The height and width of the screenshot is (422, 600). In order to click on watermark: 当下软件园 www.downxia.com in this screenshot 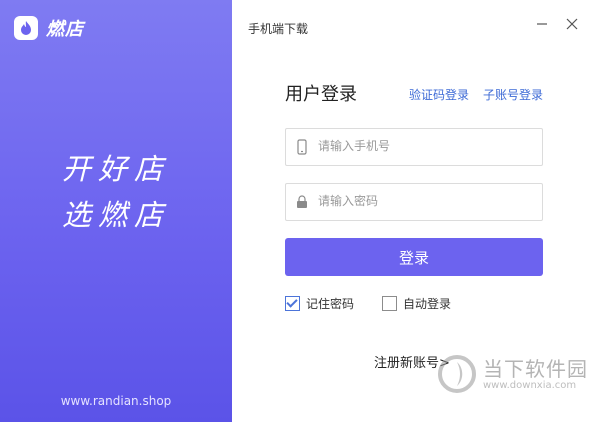, I will do `click(512, 374)`.